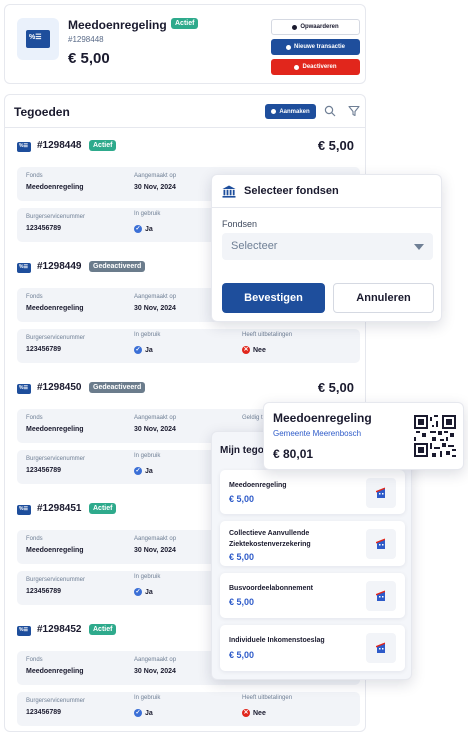  What do you see at coordinates (117, 266) in the screenshot?
I see `status-badge: Gedeactiveerd` at bounding box center [117, 266].